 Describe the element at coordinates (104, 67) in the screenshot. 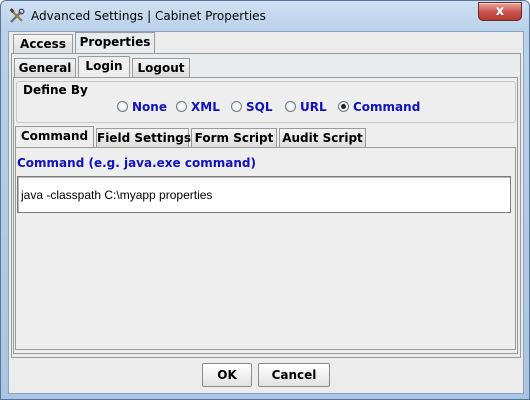

I see `tab-login: Login` at that location.